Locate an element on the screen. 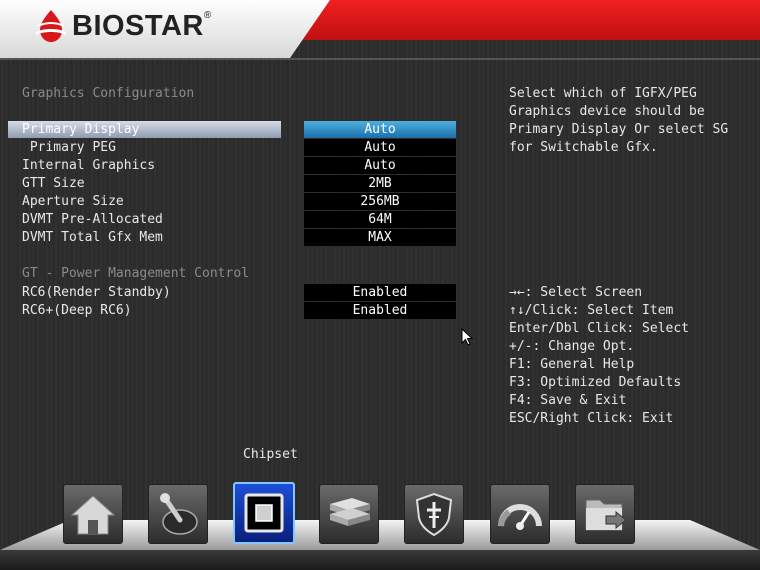 This screenshot has height=570, width=760. key-help-change-opt: +/-: Change Opt. is located at coordinates (572, 346).